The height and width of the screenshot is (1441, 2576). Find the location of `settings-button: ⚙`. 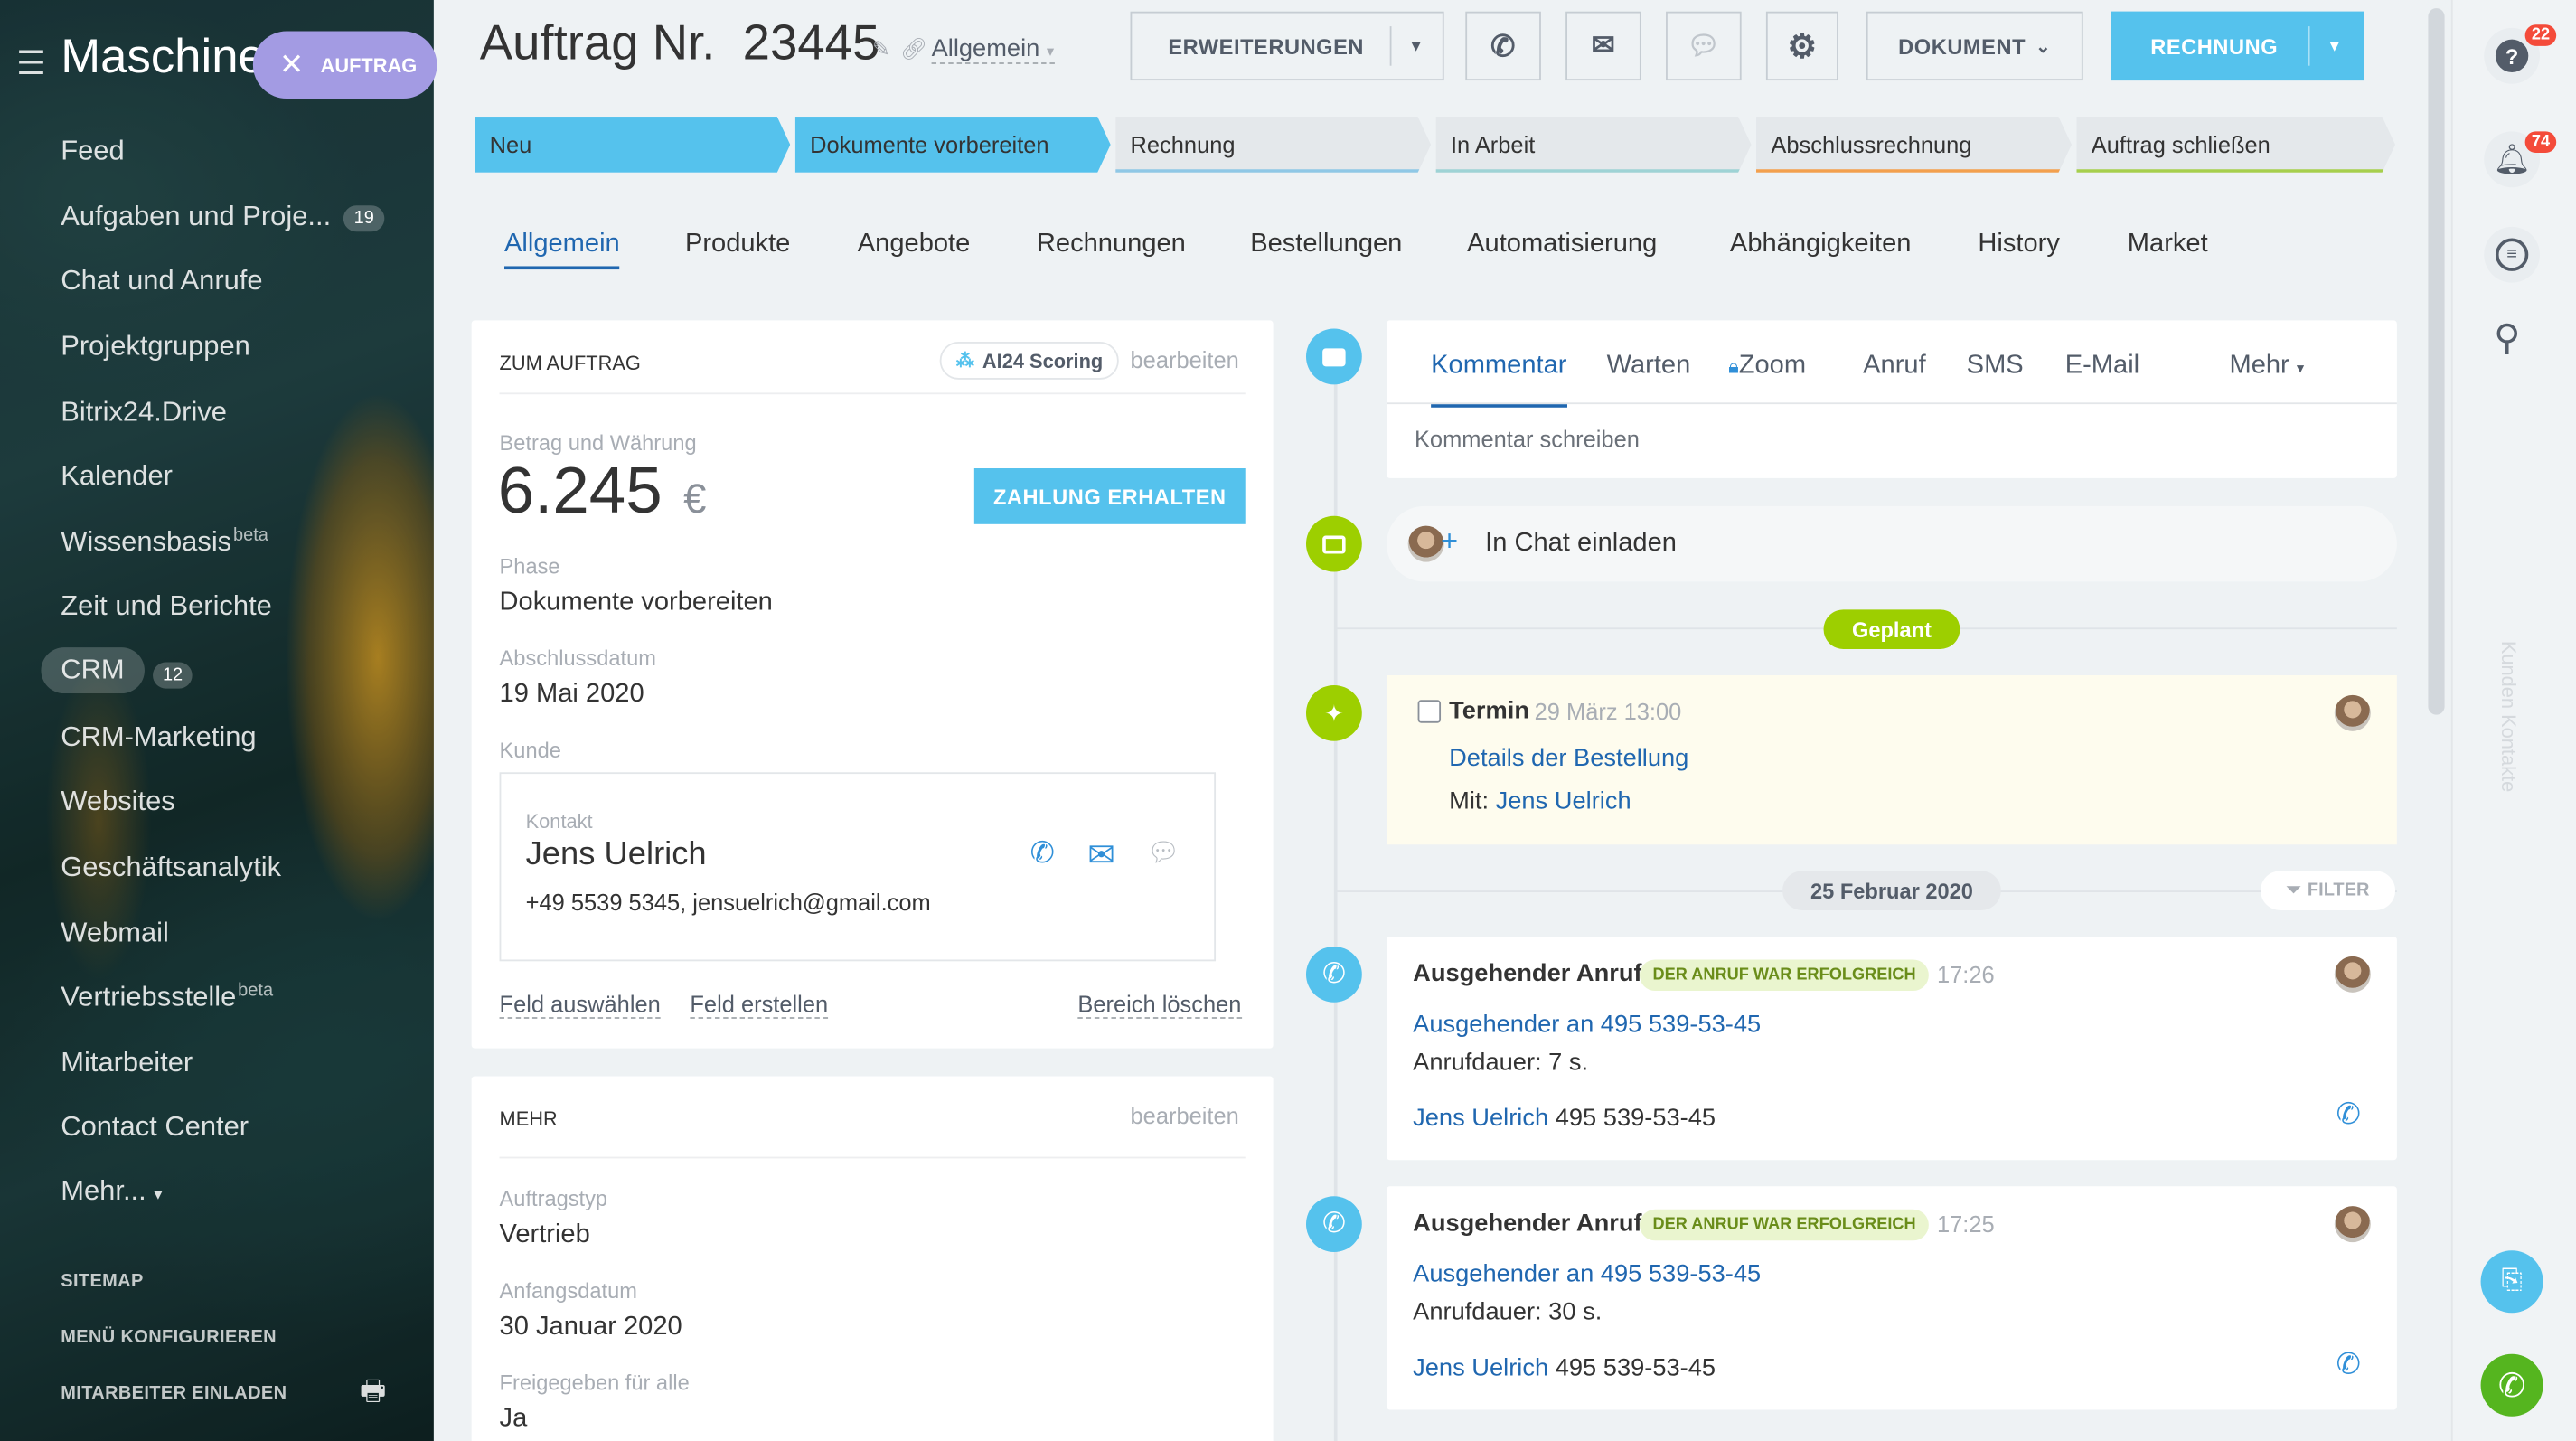

settings-button: ⚙ is located at coordinates (1802, 46).